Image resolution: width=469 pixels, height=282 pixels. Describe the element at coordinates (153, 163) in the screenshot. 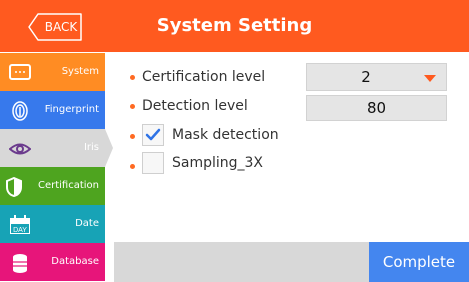

I see `sampling-checkbox` at that location.